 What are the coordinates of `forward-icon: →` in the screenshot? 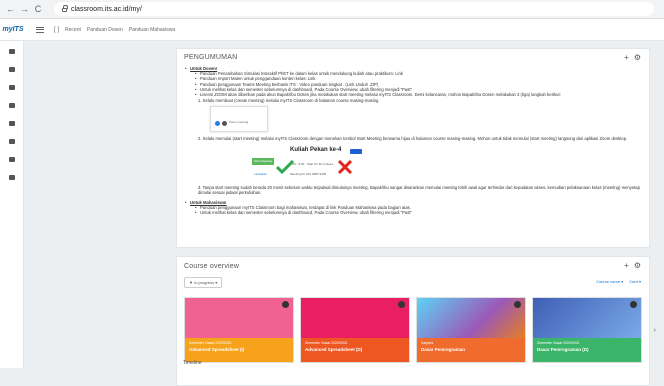 It's located at (24, 9).